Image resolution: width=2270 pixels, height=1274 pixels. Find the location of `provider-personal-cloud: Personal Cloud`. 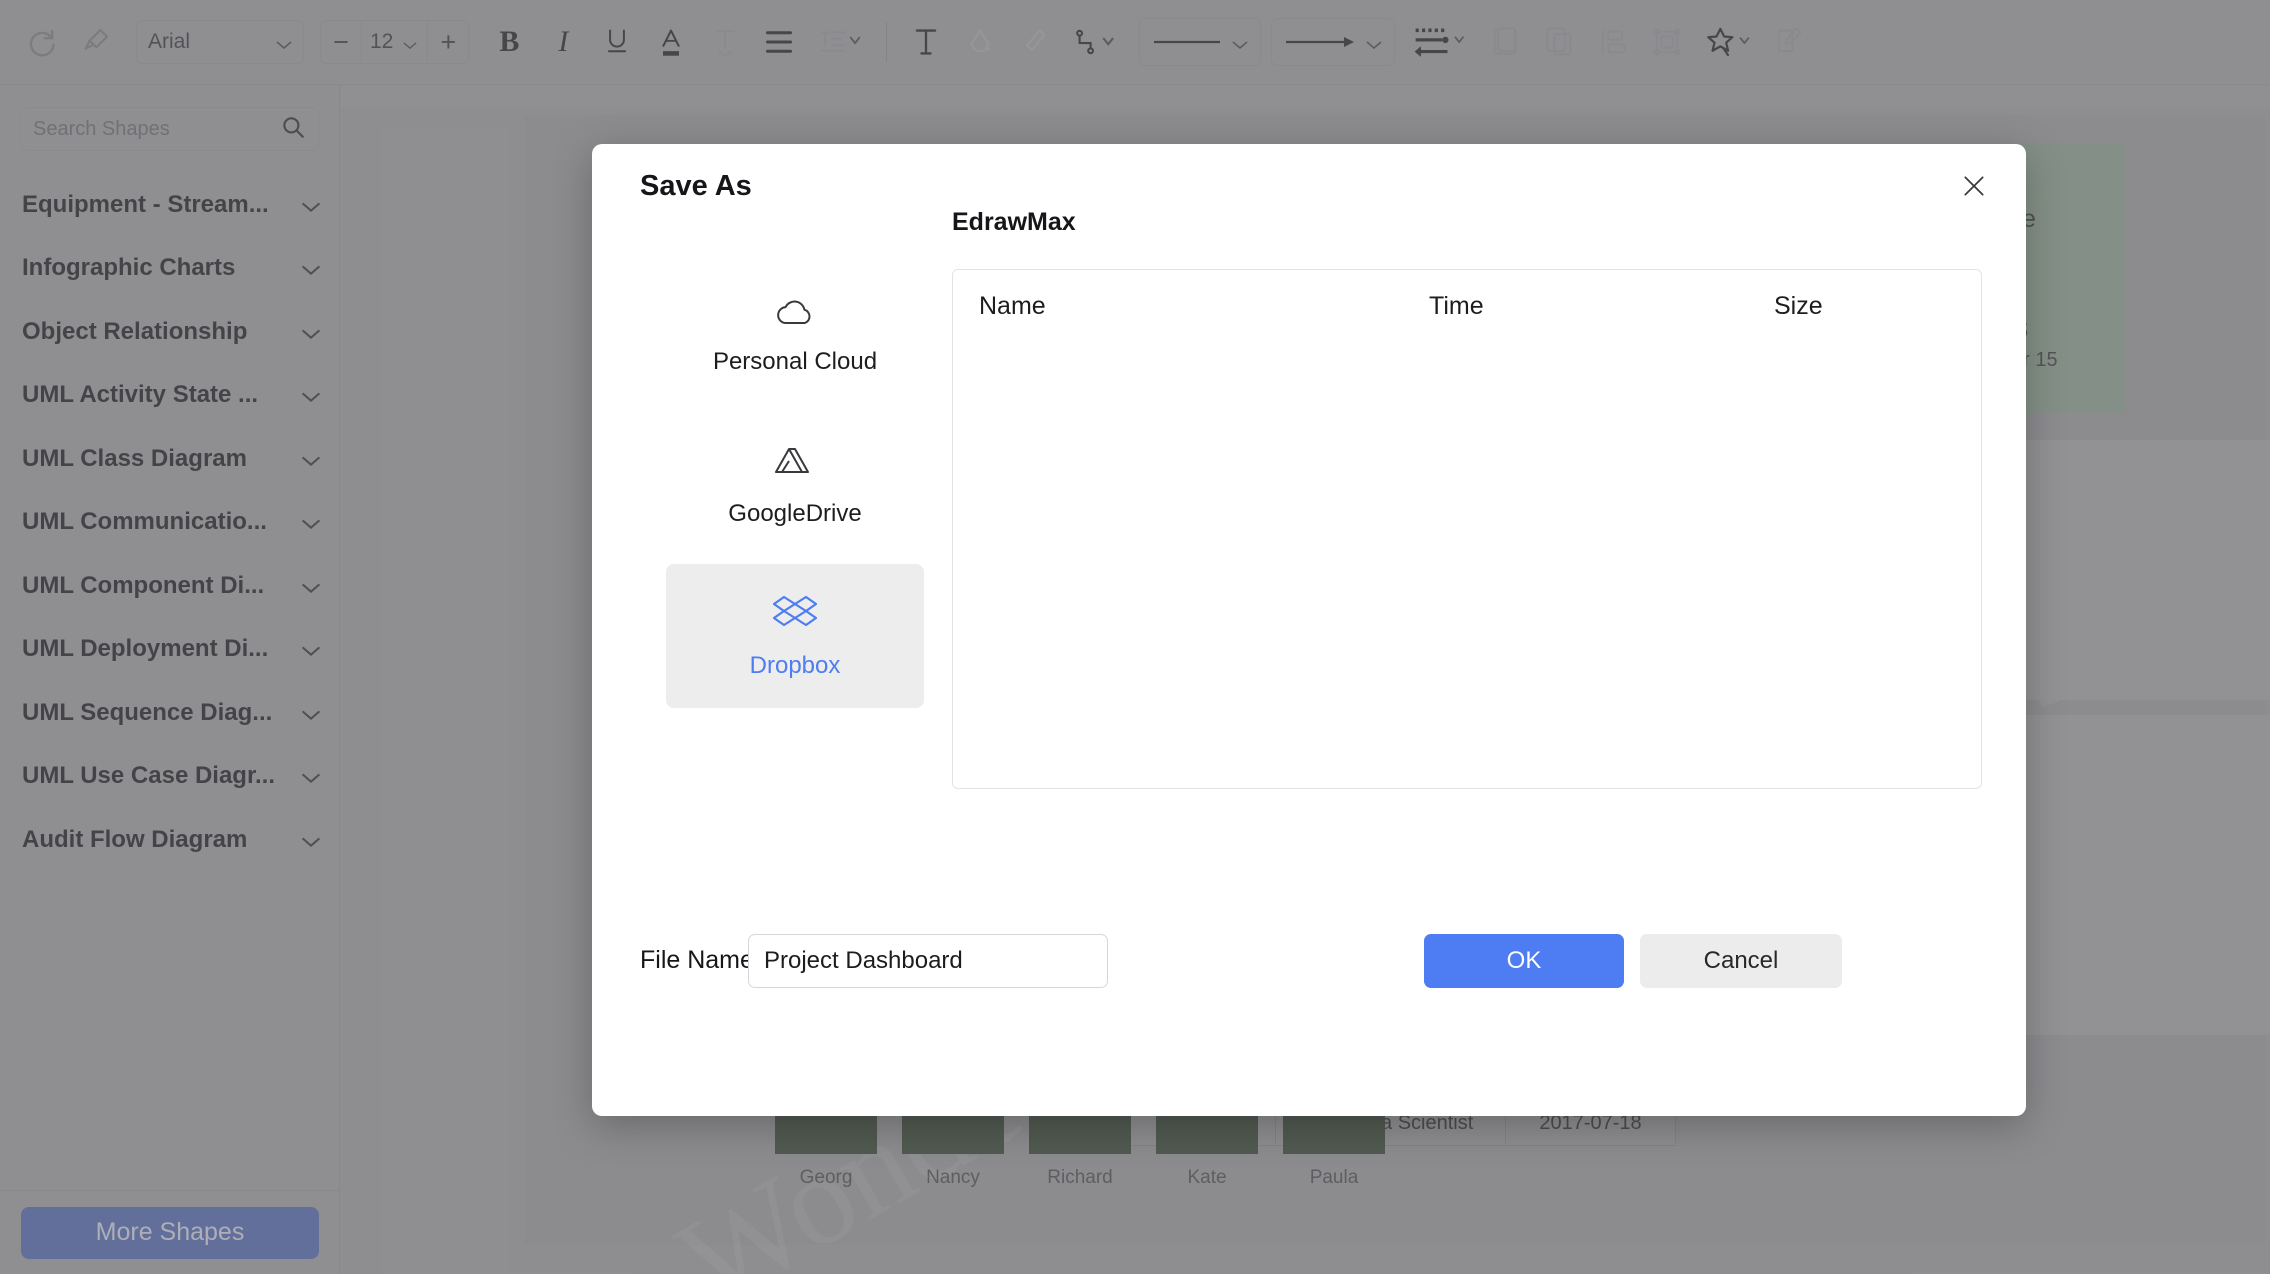

provider-personal-cloud: Personal Cloud is located at coordinates (795, 336).